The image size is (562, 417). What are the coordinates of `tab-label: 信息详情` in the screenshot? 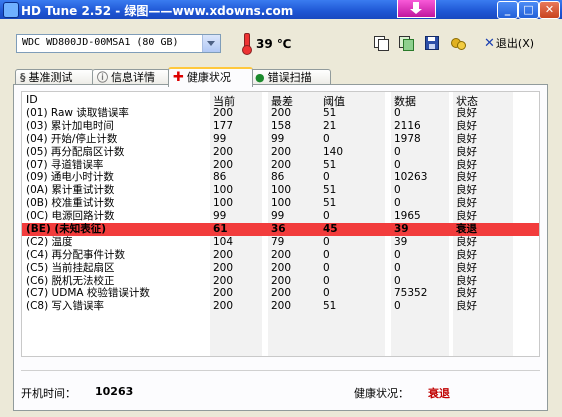 It's located at (133, 77).